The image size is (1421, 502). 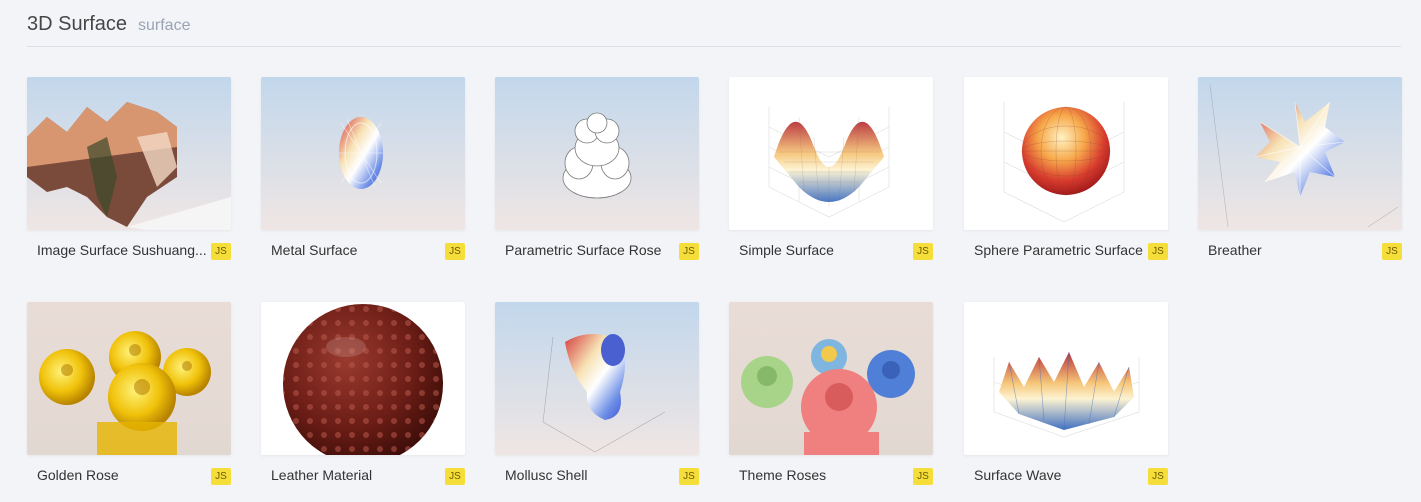 I want to click on example-title: Mollusc Shell, so click(x=590, y=475).